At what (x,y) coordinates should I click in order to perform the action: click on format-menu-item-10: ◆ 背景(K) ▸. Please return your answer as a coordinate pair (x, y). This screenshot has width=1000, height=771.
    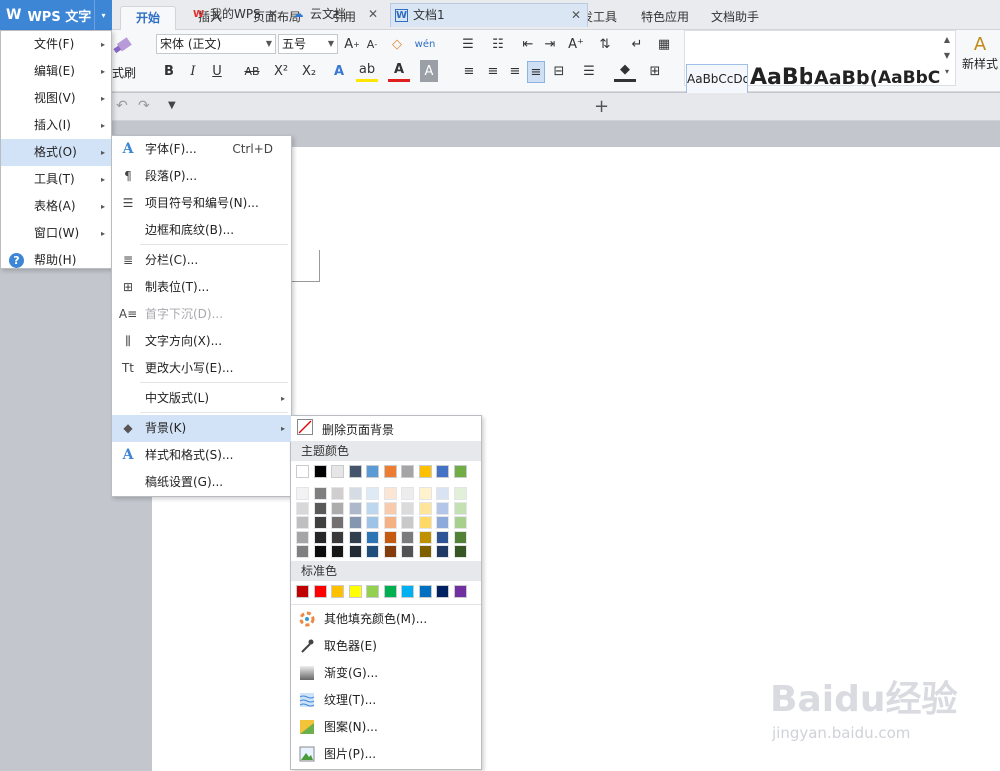
    Looking at the image, I should click on (201, 428).